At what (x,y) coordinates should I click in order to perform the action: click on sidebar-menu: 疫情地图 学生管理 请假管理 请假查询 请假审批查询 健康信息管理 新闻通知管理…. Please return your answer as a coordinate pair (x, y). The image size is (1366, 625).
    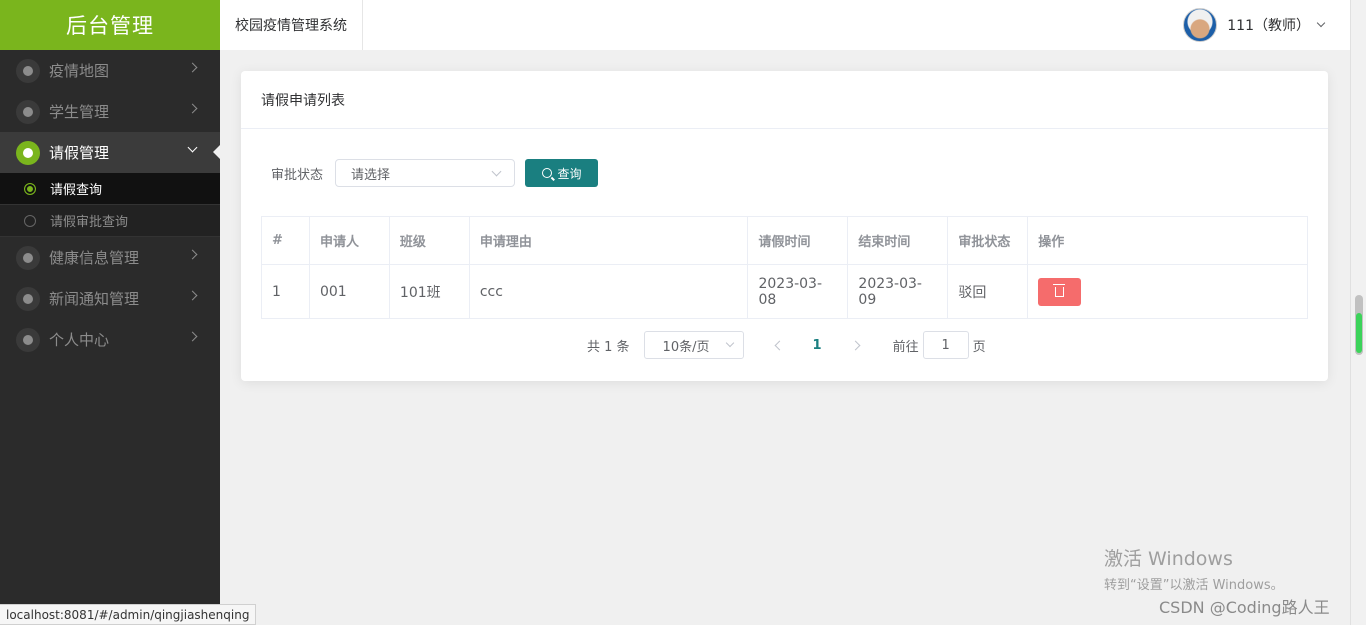
    Looking at the image, I should click on (110, 205).